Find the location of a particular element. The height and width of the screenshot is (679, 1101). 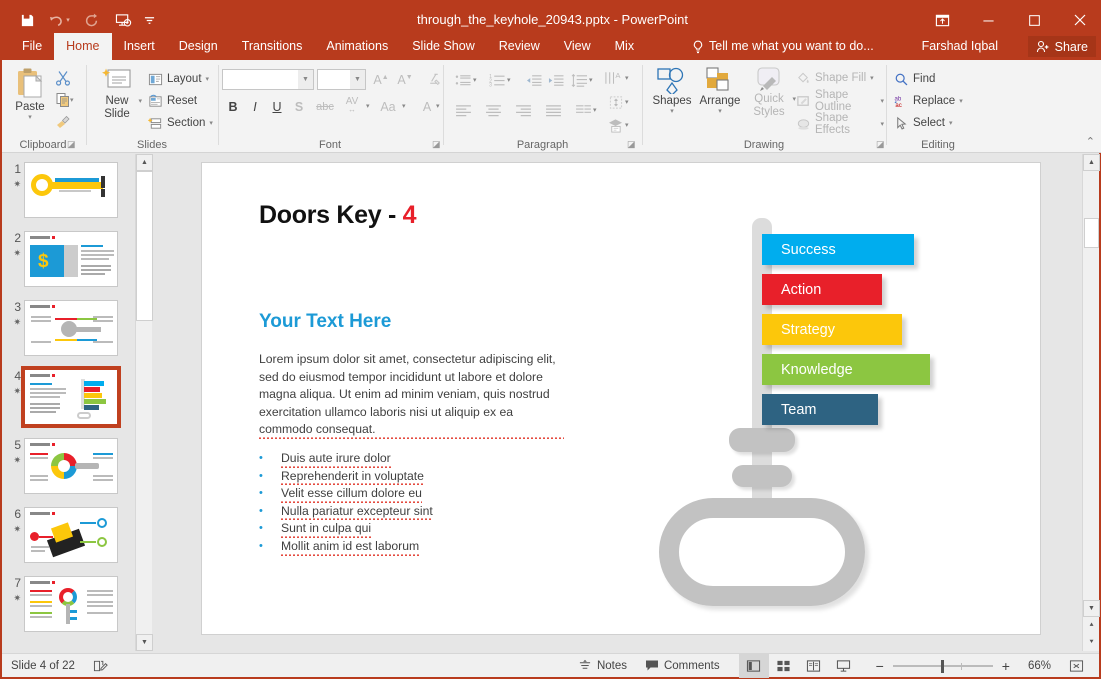

list-item: • Nulla pariatur excepteur sint is located at coordinates (414, 511).